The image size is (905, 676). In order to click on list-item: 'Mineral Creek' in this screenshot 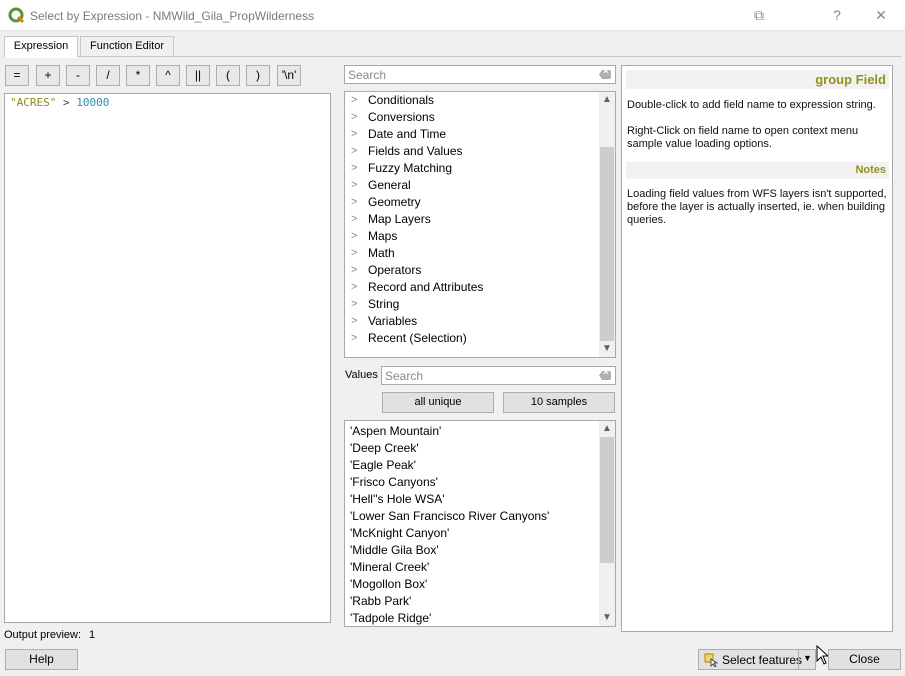, I will do `click(389, 567)`.